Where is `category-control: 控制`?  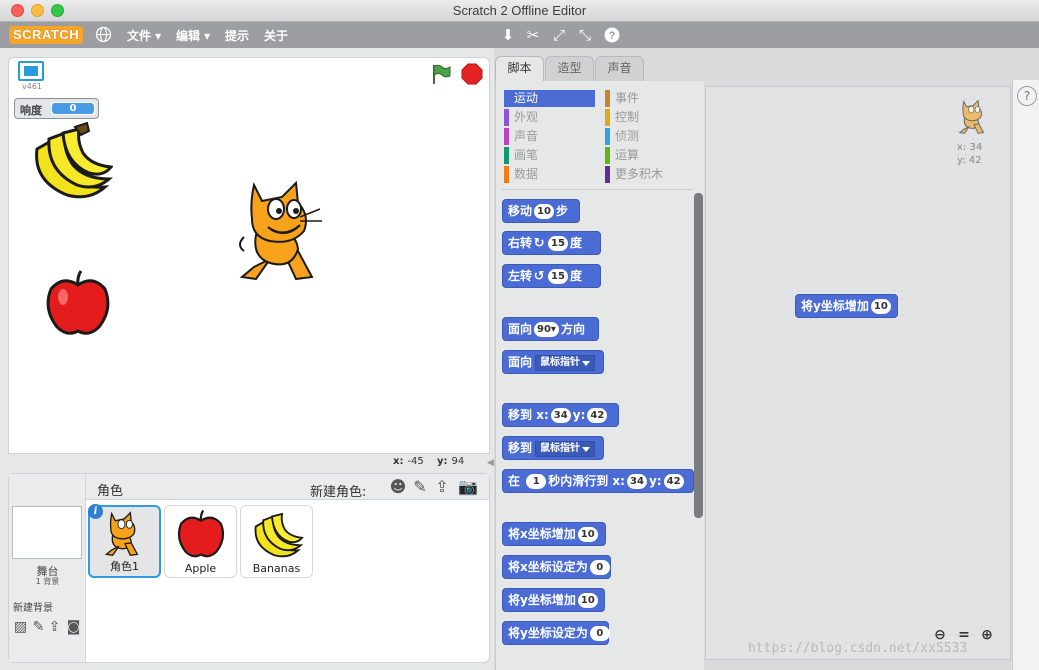
category-control: 控制 is located at coordinates (622, 117).